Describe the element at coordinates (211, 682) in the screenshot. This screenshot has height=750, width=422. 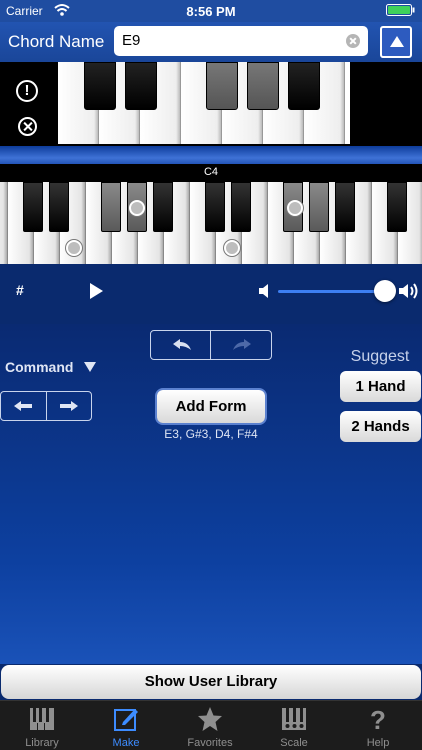
I see `show-user-library-button: Show User Library` at that location.